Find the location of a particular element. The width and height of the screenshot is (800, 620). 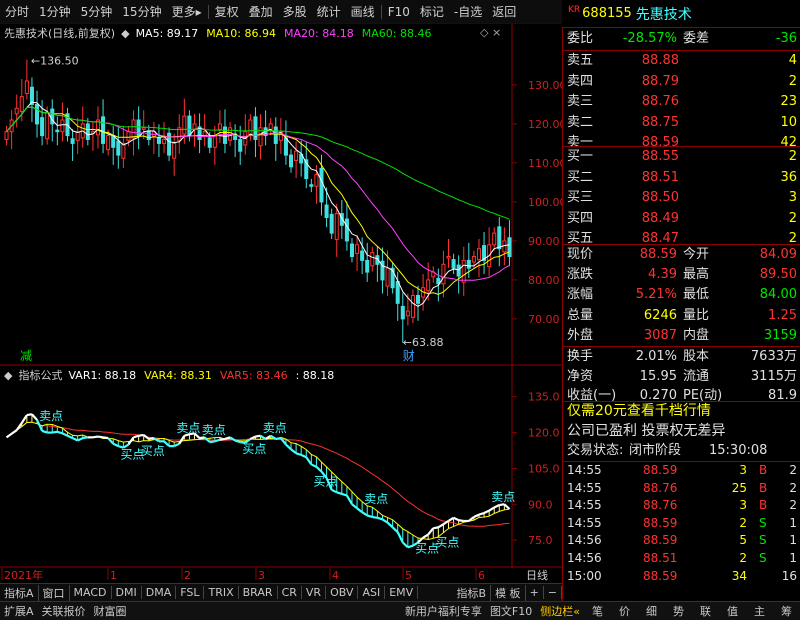

bottom-bar-item: 价 is located at coordinates (624, 611).